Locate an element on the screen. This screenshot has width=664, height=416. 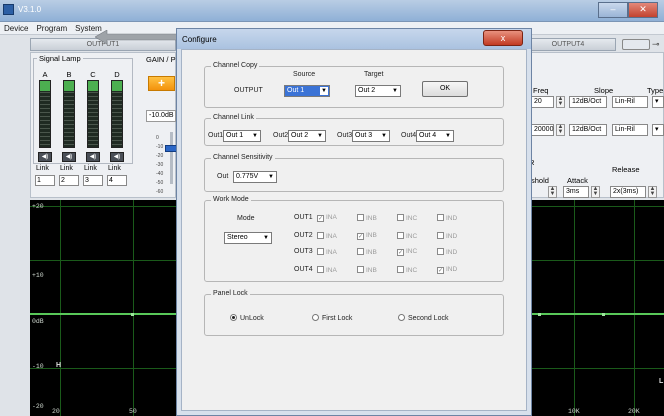
select-value: Out 2 is located at coordinates (300, 135).